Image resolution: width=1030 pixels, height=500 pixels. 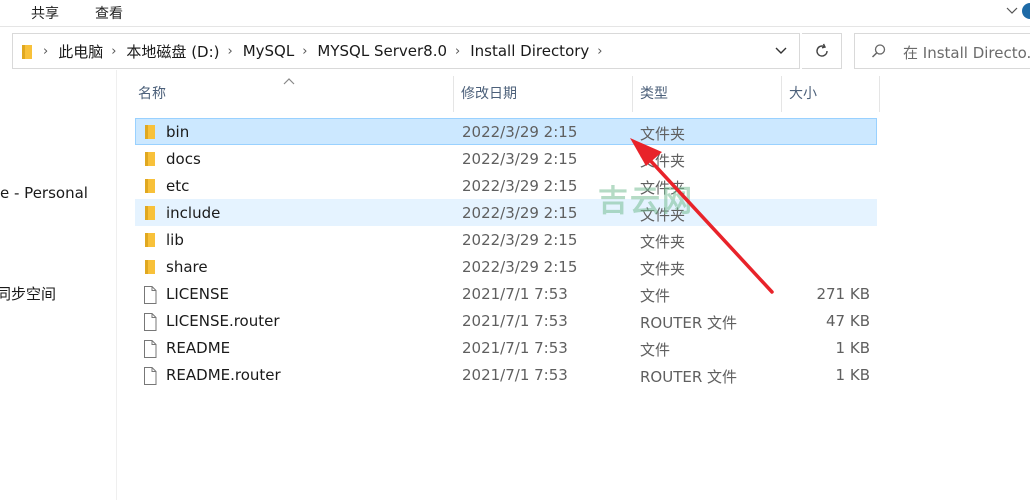 What do you see at coordinates (1026, 11) in the screenshot?
I see `help-icon` at bounding box center [1026, 11].